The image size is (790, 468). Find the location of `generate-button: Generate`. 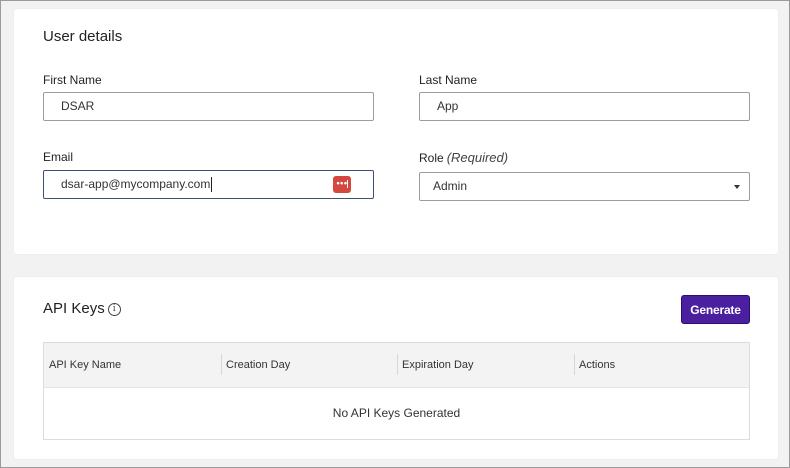

generate-button: Generate is located at coordinates (715, 309).